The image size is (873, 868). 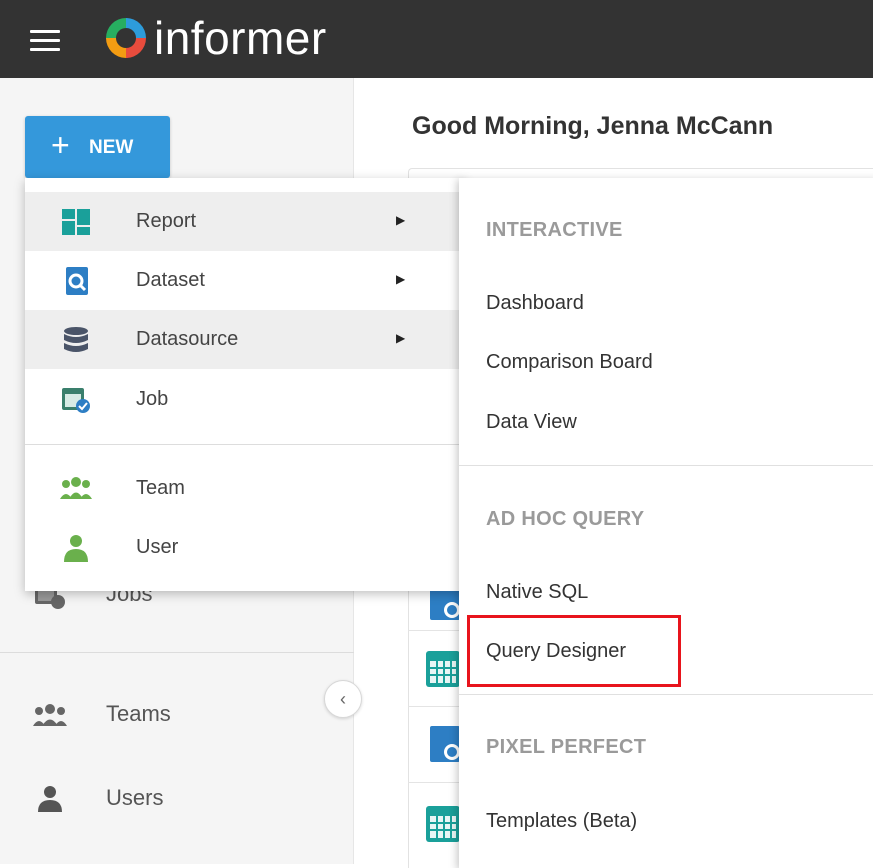 I want to click on informer-logo-icon, so click(x=126, y=38).